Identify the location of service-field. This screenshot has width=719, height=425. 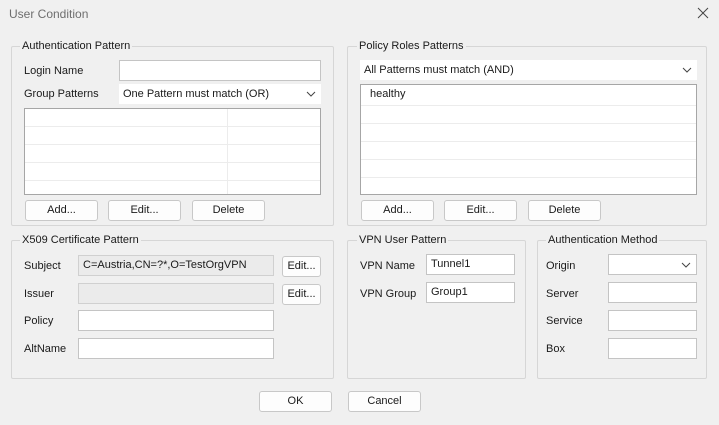
(652, 320).